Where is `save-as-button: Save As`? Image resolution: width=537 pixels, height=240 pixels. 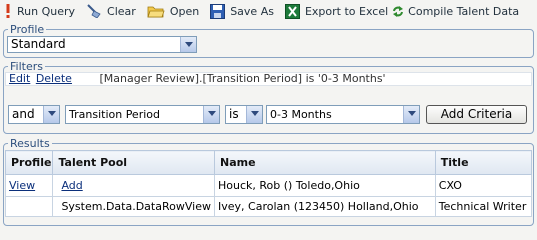
save-as-button: Save As is located at coordinates (242, 11).